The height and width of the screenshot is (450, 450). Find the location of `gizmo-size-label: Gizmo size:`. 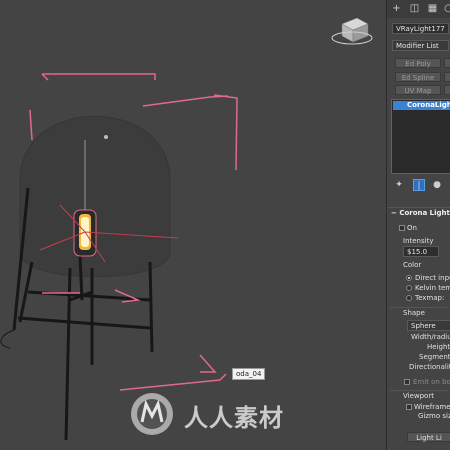

gizmo-size-label: Gizmo size: is located at coordinates (434, 416).